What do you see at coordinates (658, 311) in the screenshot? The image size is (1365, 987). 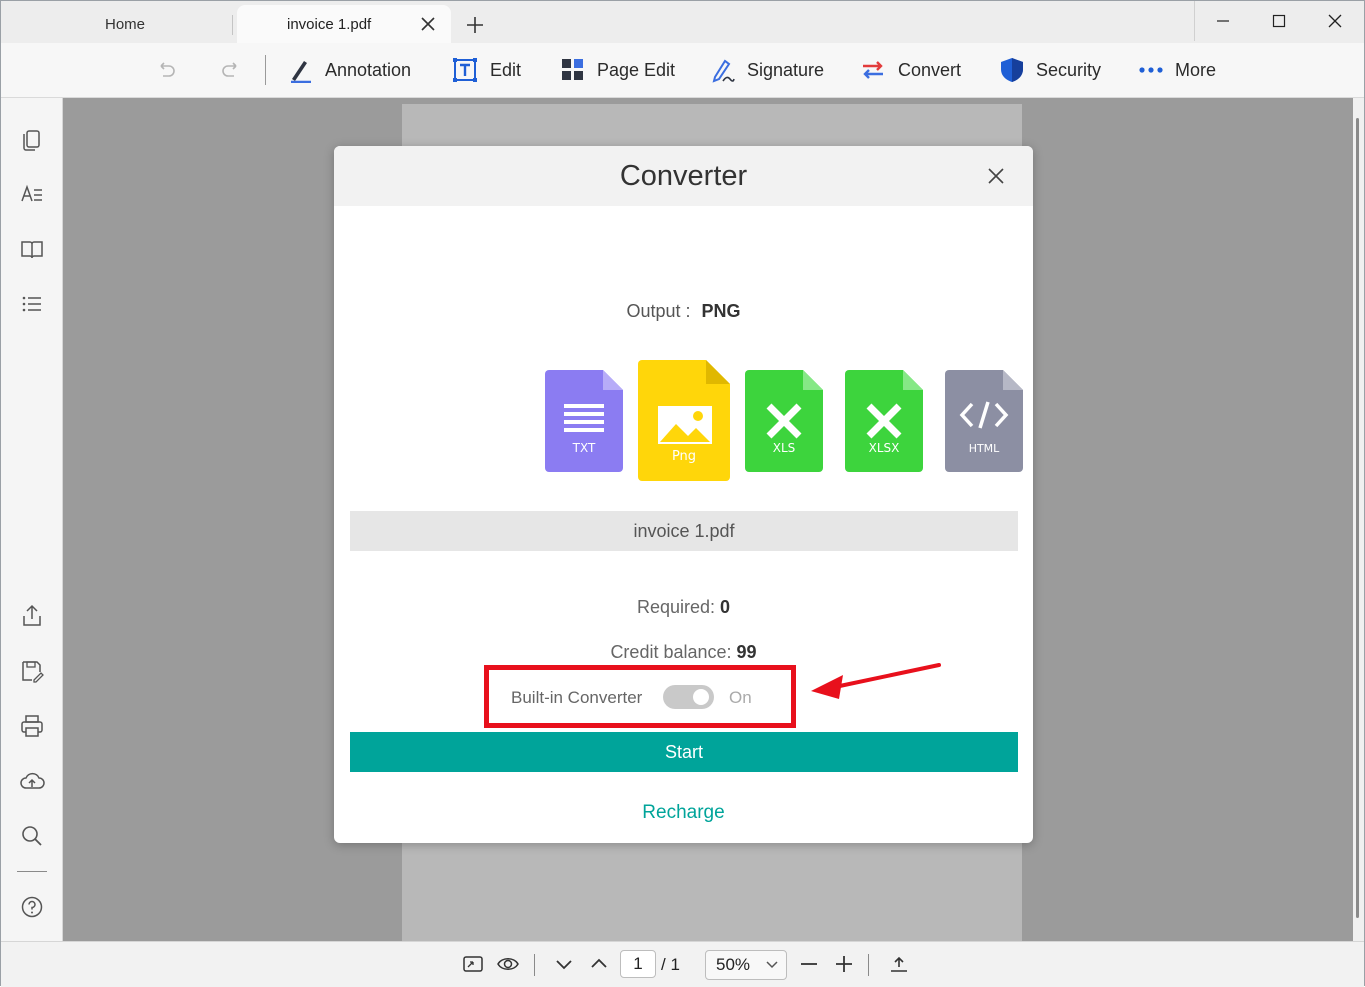 I see `output-label: Output :` at bounding box center [658, 311].